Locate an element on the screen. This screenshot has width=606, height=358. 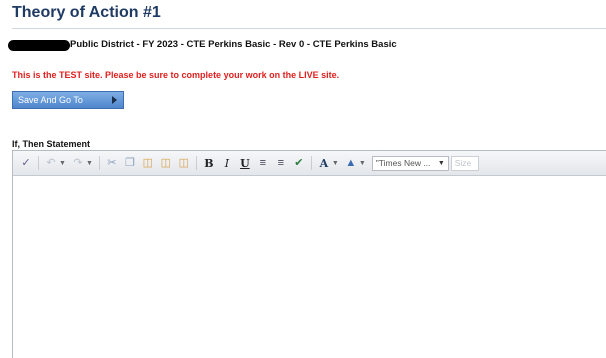
italic-icon: I is located at coordinates (227, 163).